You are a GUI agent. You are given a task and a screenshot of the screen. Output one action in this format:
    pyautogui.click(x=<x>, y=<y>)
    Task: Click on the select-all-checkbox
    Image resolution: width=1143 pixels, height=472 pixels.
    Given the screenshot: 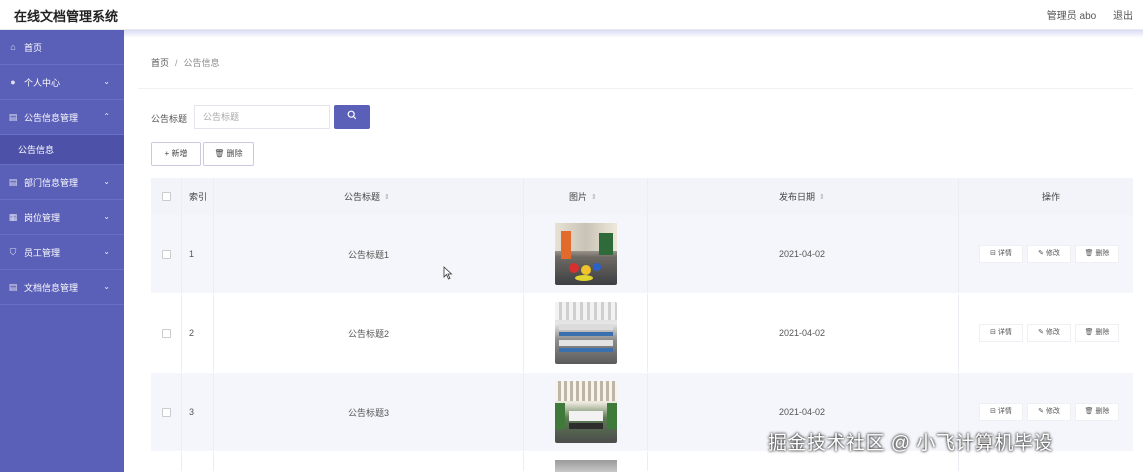 What is the action you would take?
    pyautogui.click(x=166, y=196)
    